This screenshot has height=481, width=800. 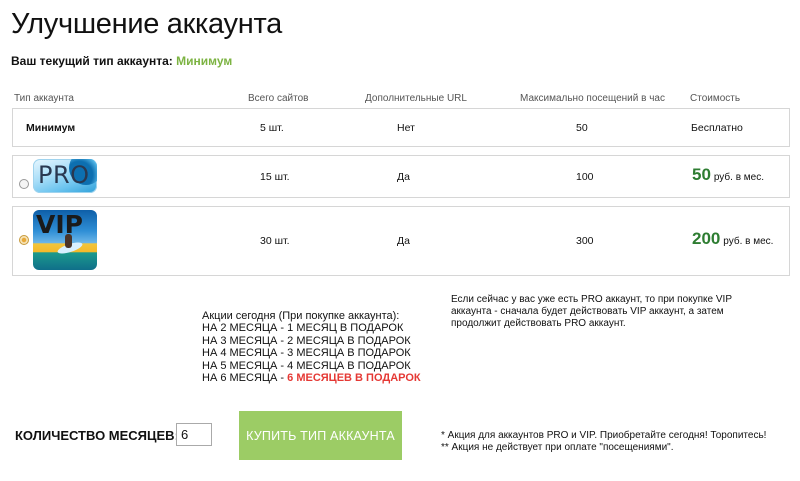 I want to click on plan-radio-pro, so click(x=24, y=184).